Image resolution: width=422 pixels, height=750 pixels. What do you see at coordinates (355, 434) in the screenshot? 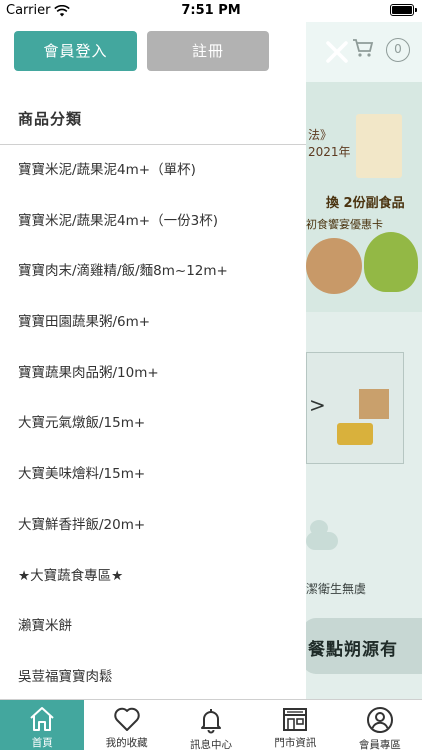
I see `truck-image` at bounding box center [355, 434].